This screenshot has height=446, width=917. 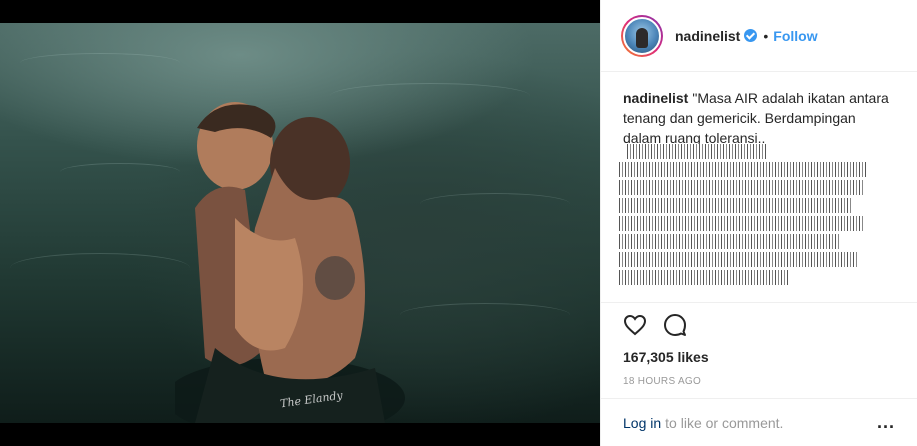 What do you see at coordinates (751, 35) in the screenshot?
I see `verified-badge-icon` at bounding box center [751, 35].